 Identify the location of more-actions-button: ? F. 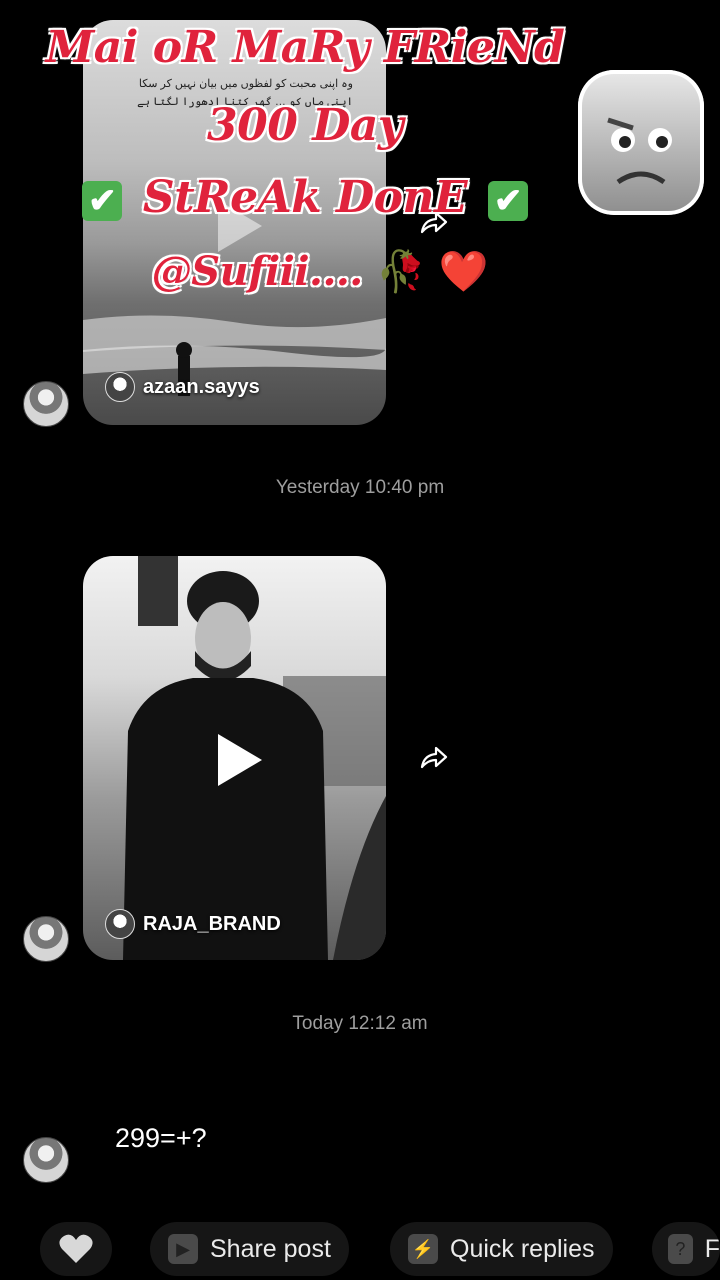
(686, 1249).